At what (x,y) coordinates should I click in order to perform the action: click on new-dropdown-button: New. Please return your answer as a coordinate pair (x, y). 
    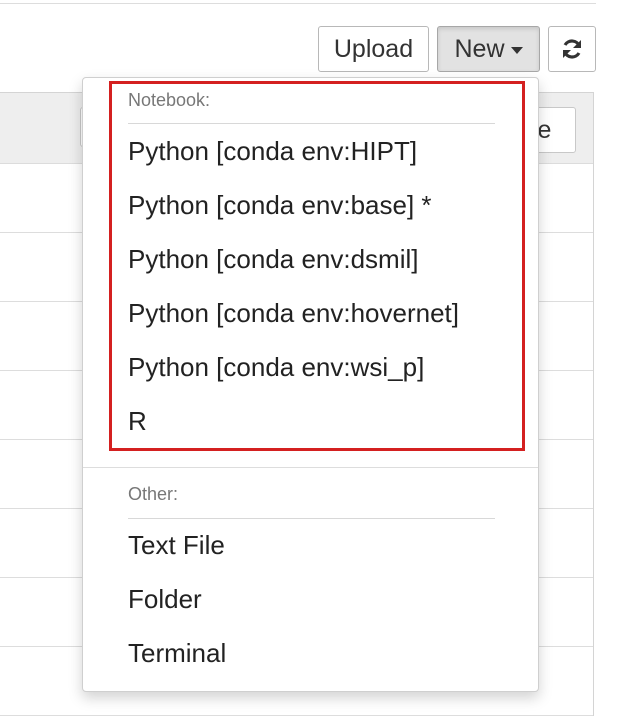
    Looking at the image, I should click on (488, 49).